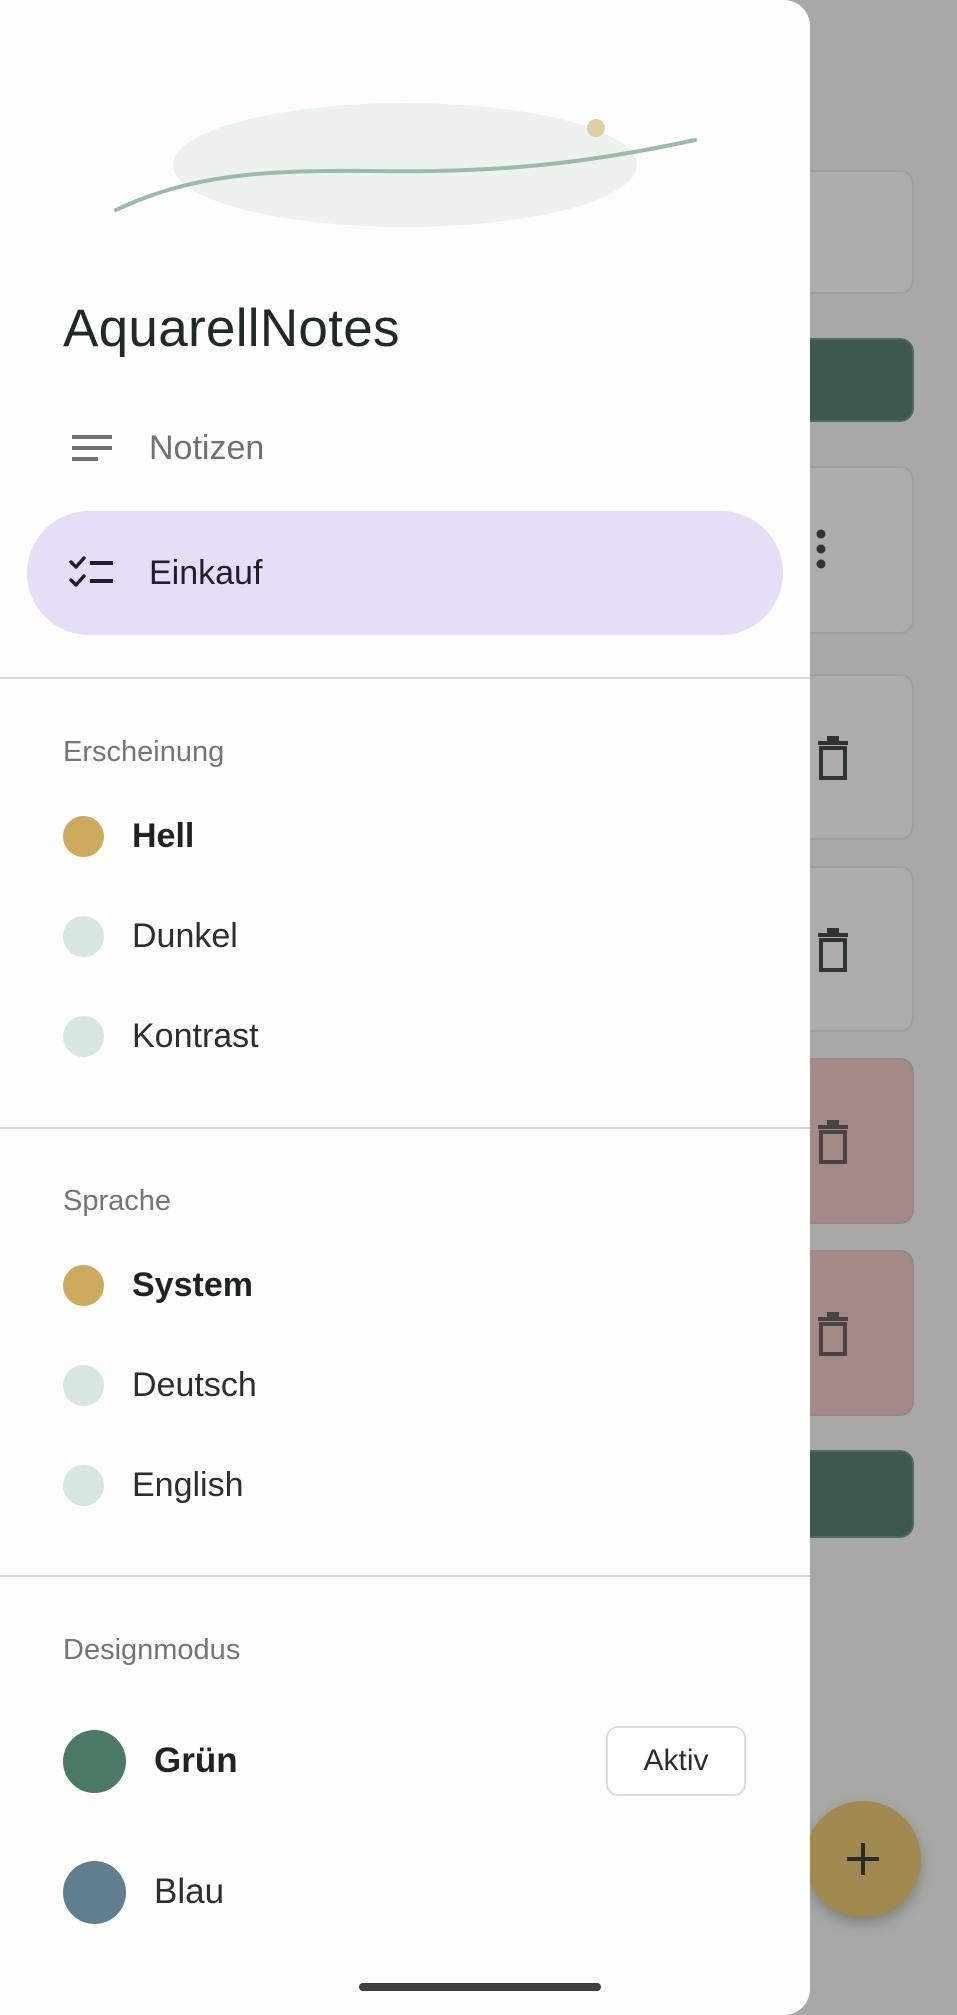 The width and height of the screenshot is (957, 2015). What do you see at coordinates (189, 1891) in the screenshot?
I see `theme-label: Blau` at bounding box center [189, 1891].